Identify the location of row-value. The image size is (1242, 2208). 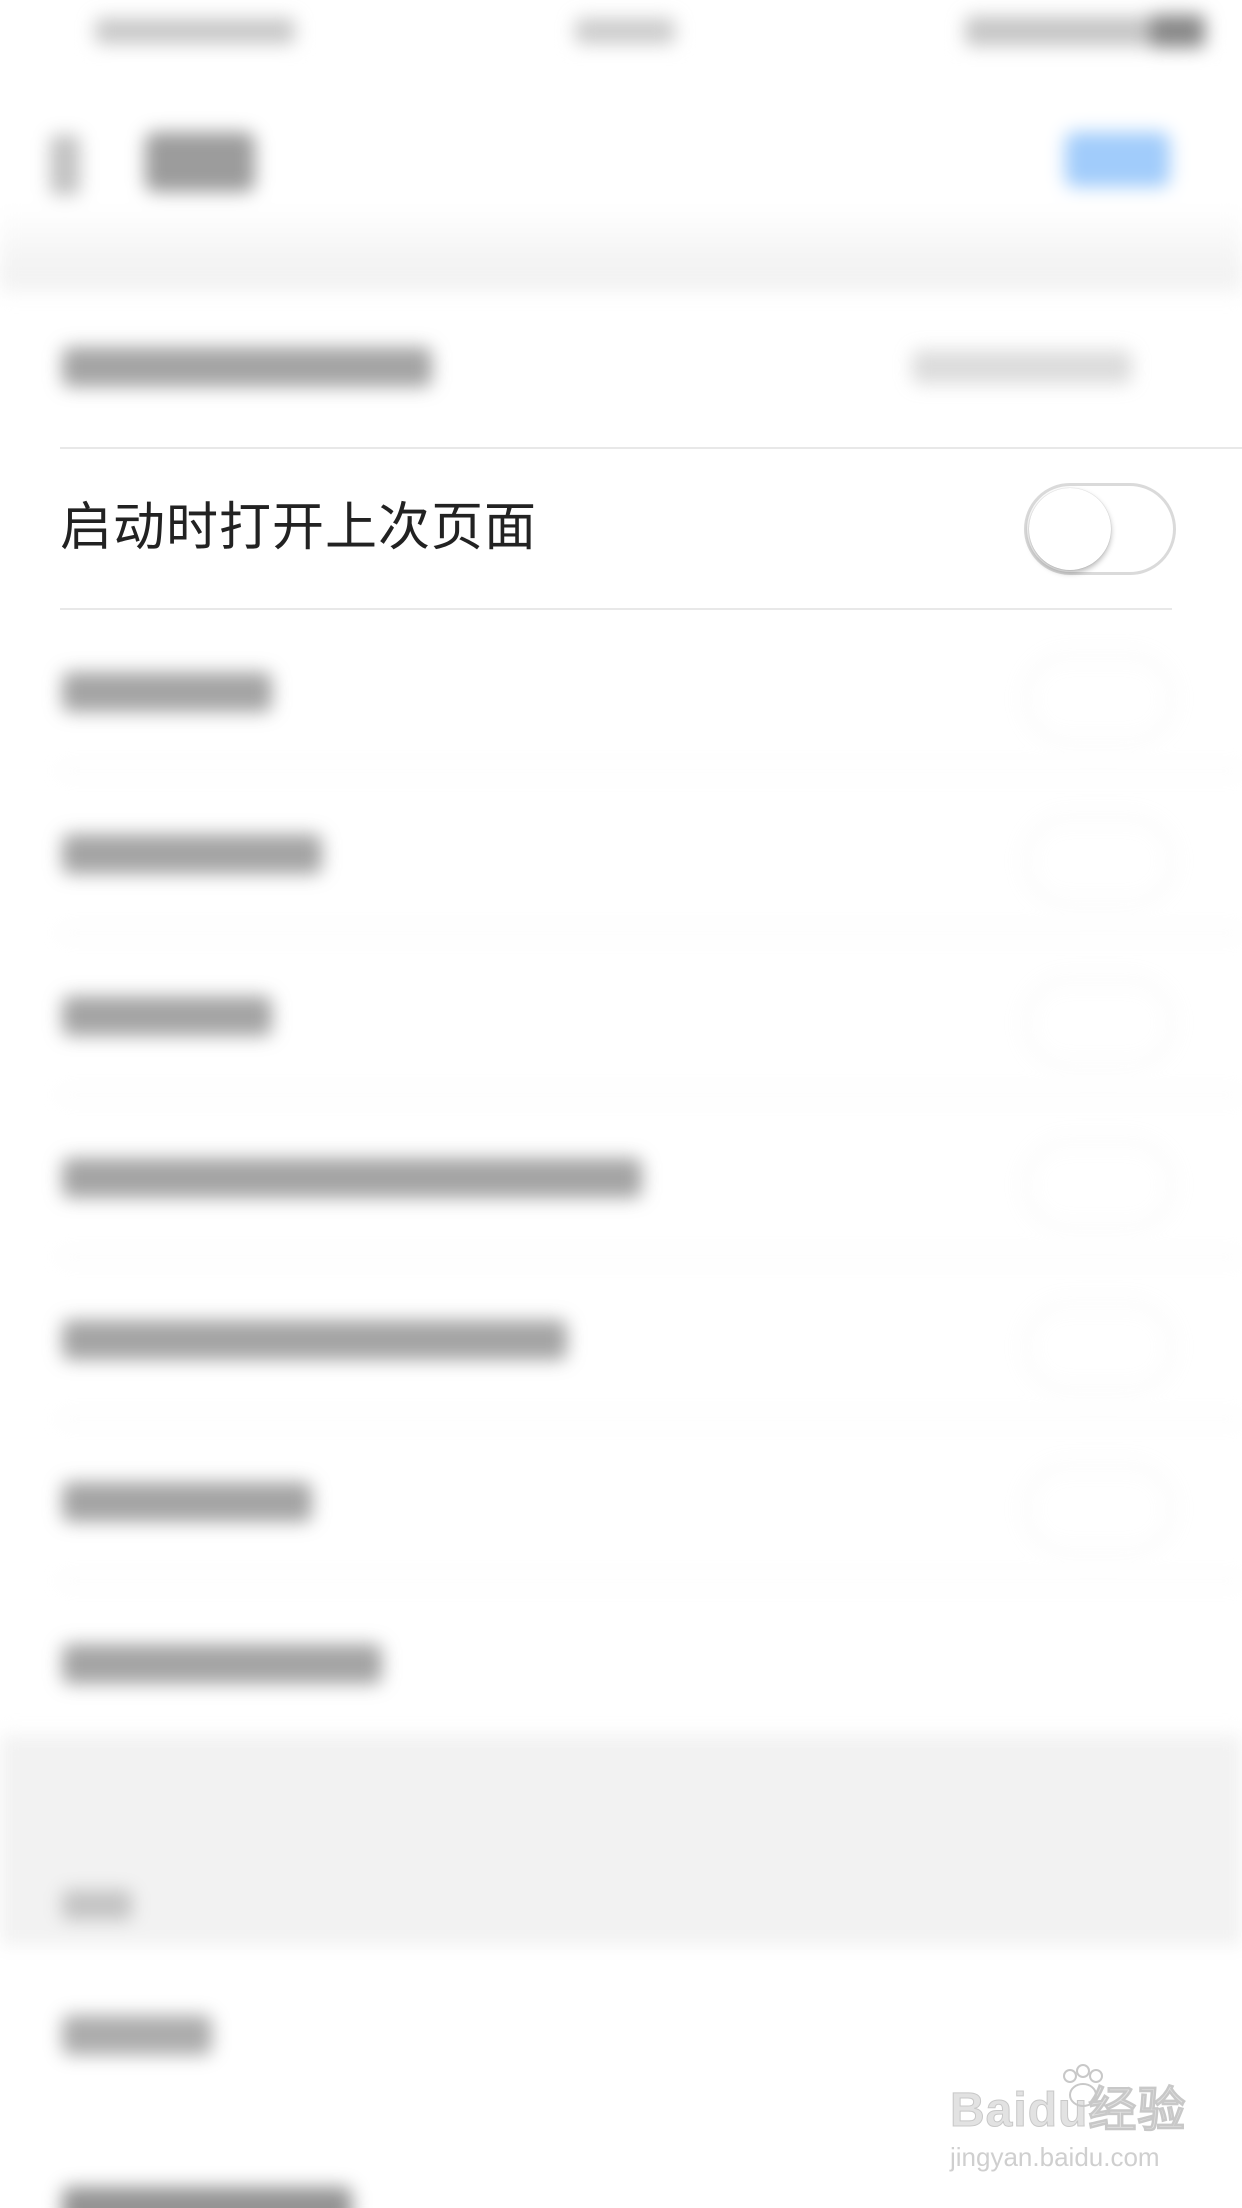
(1022, 367).